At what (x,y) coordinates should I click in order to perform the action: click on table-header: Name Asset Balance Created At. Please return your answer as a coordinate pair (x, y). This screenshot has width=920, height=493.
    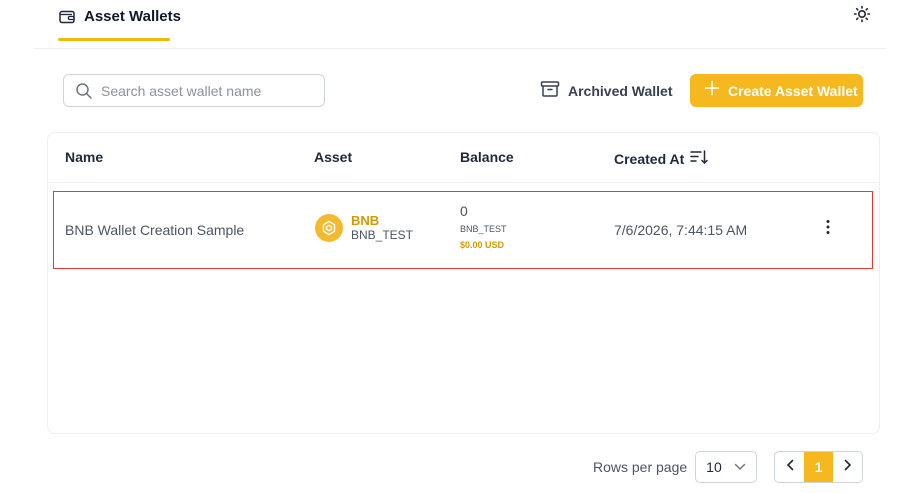
    Looking at the image, I should click on (463, 158).